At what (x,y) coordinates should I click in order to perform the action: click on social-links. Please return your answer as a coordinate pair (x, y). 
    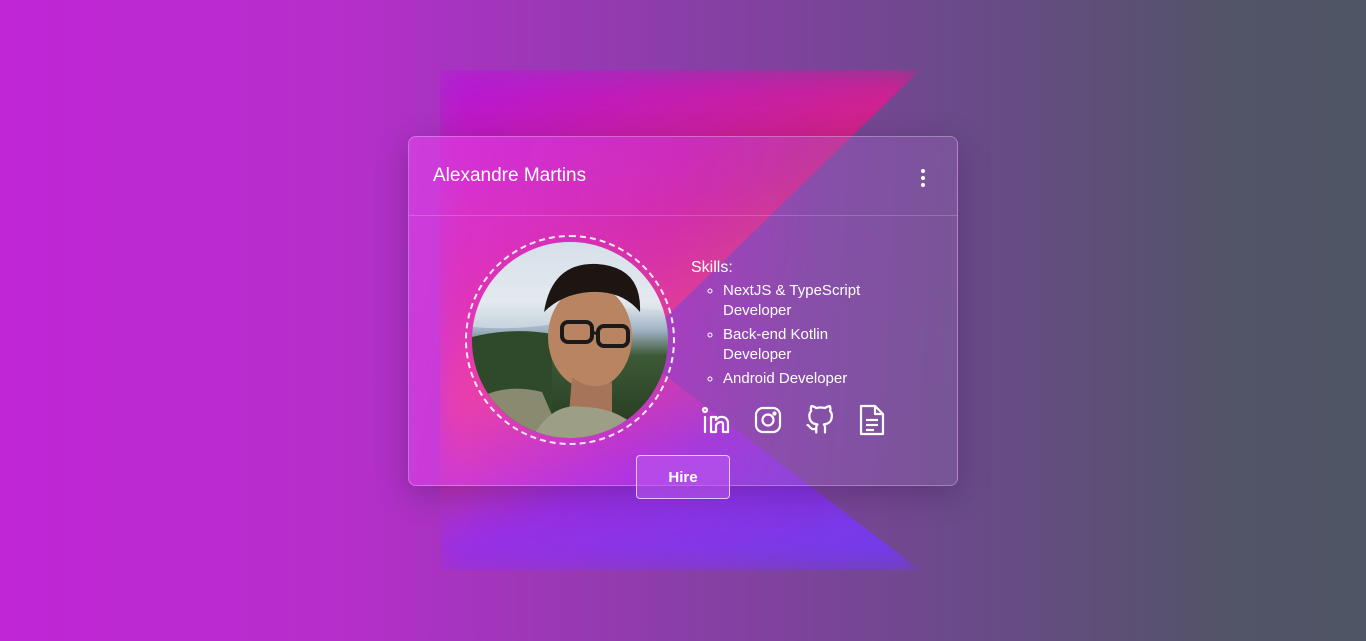
    Looking at the image, I should click on (794, 420).